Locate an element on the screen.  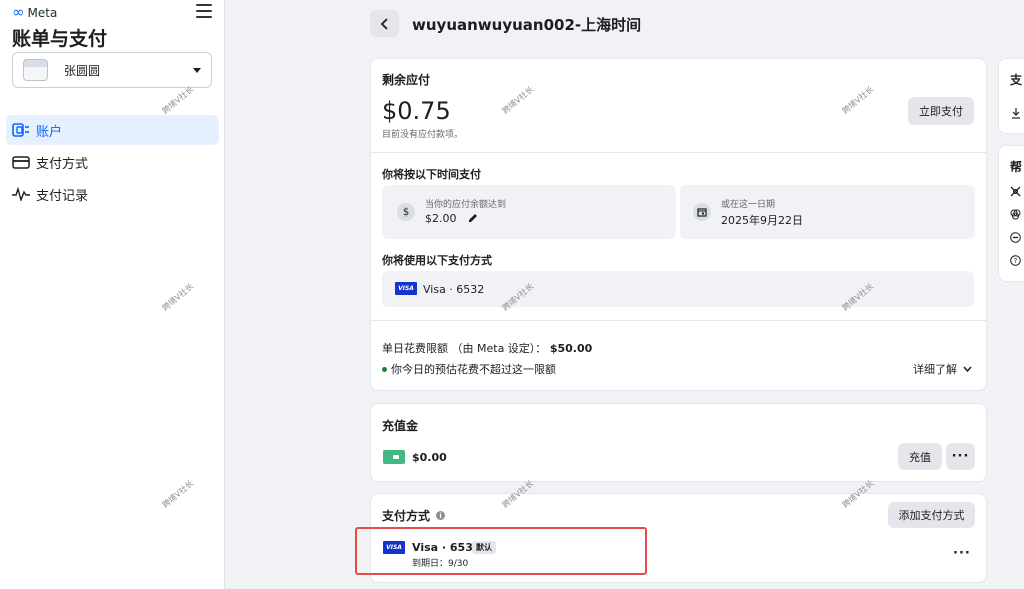
back-button is located at coordinates (384, 23).